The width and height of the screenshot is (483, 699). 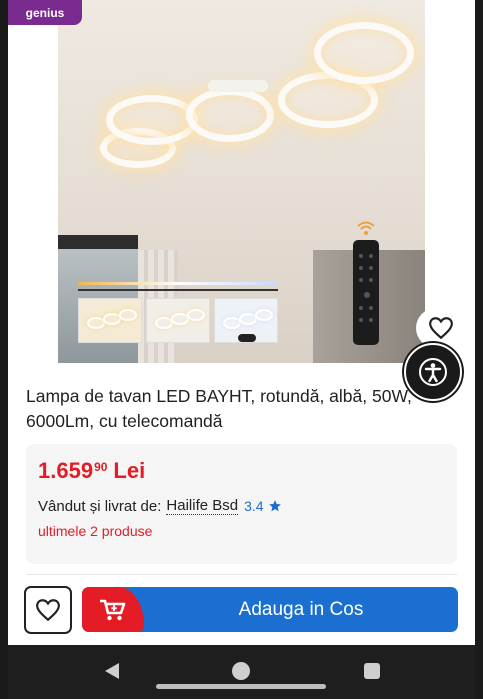 What do you see at coordinates (238, 86) in the screenshot?
I see `lamp-center-mount` at bounding box center [238, 86].